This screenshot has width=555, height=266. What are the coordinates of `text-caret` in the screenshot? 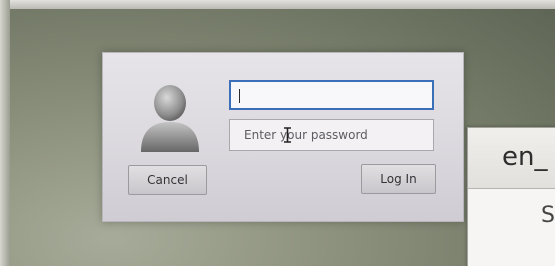 It's located at (239, 95).